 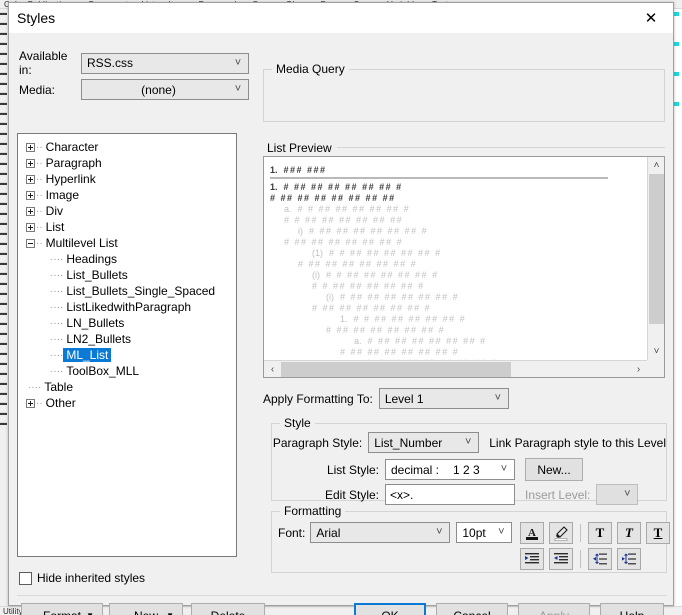 I want to click on decrease-indent-icon, so click(x=561, y=559).